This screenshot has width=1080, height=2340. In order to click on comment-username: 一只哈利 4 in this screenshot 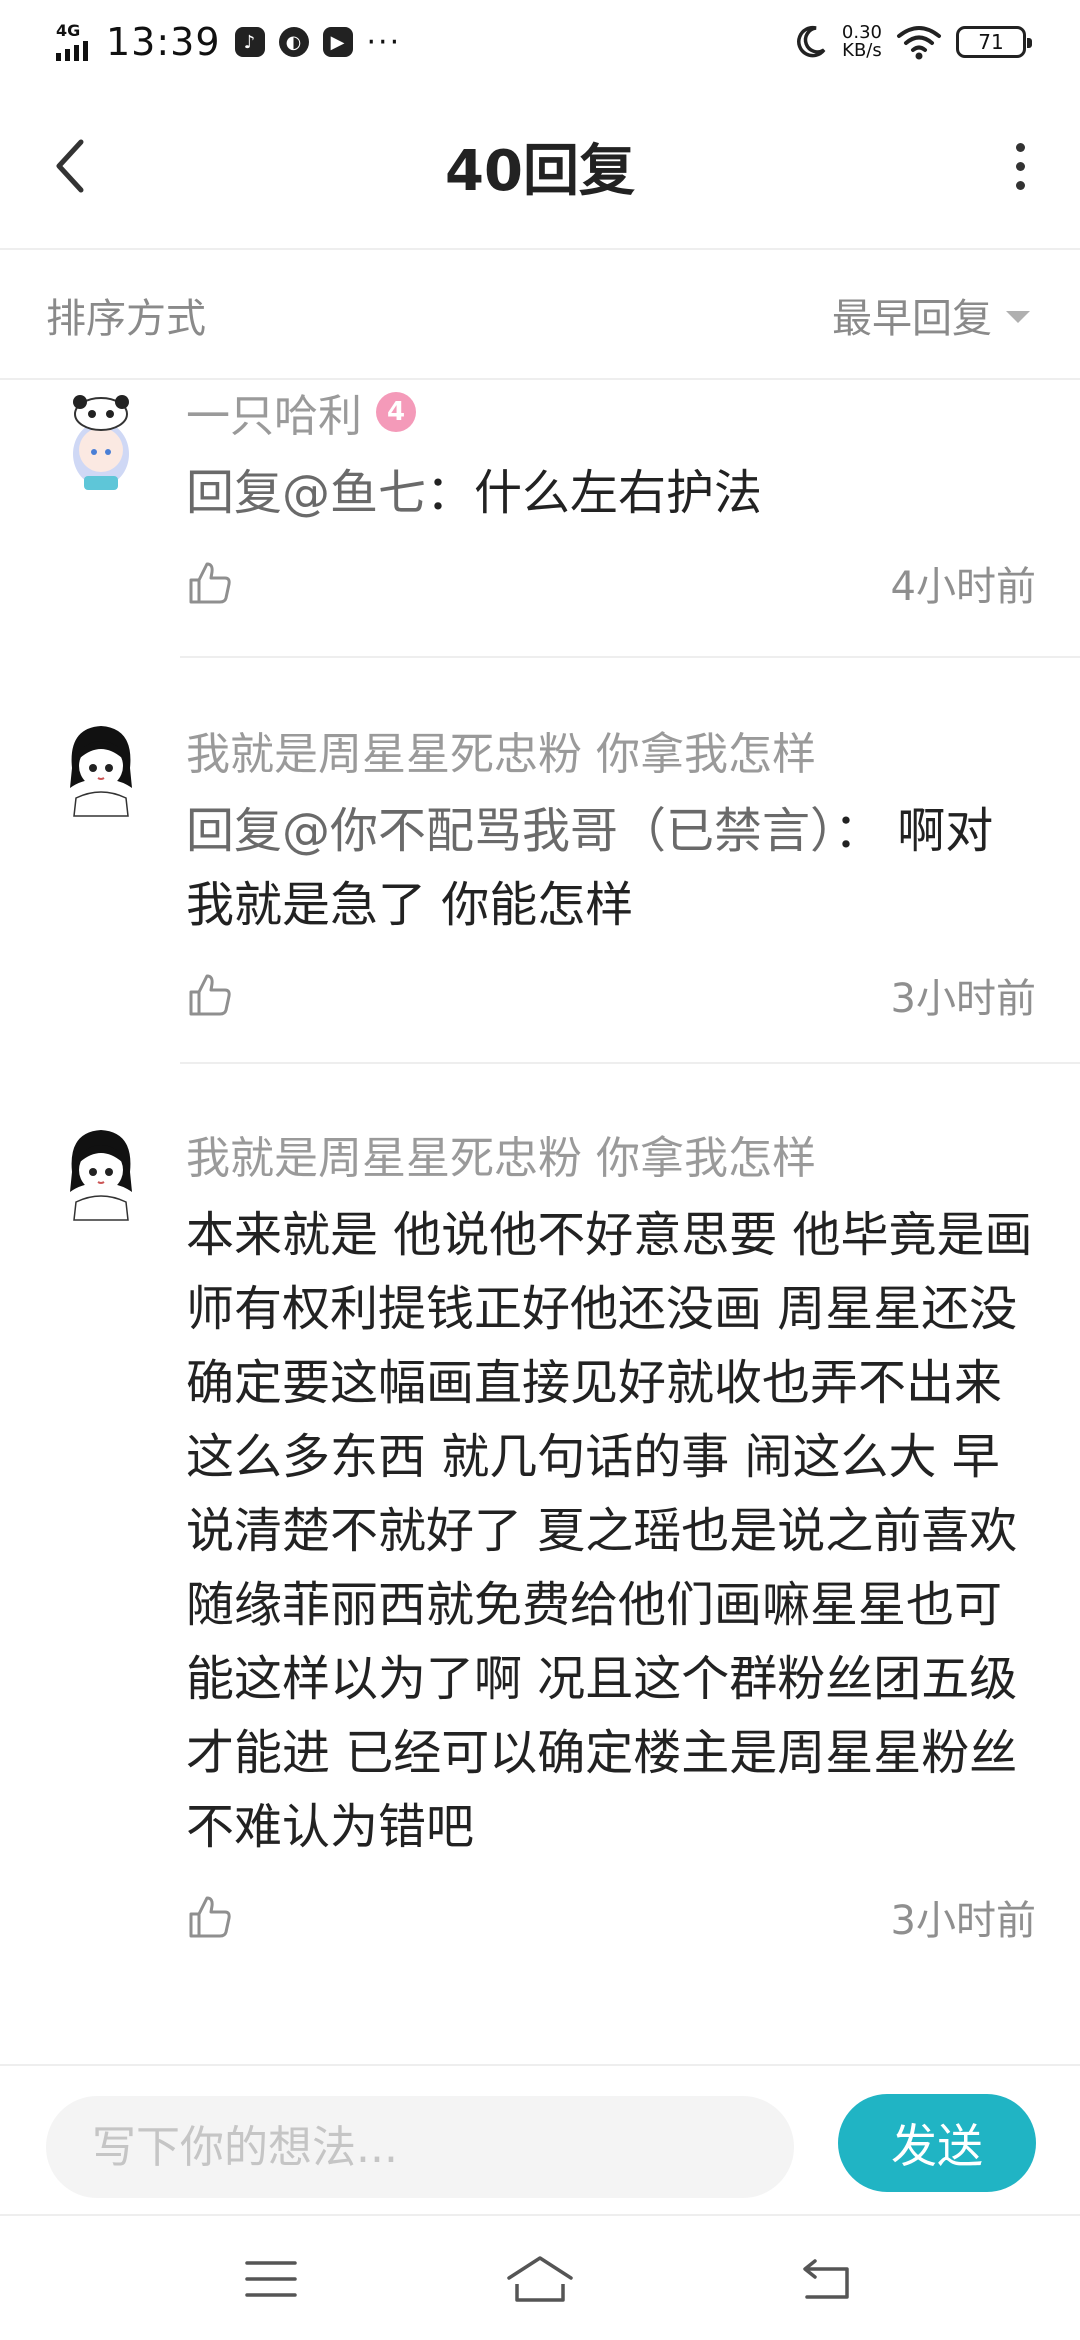, I will do `click(611, 412)`.